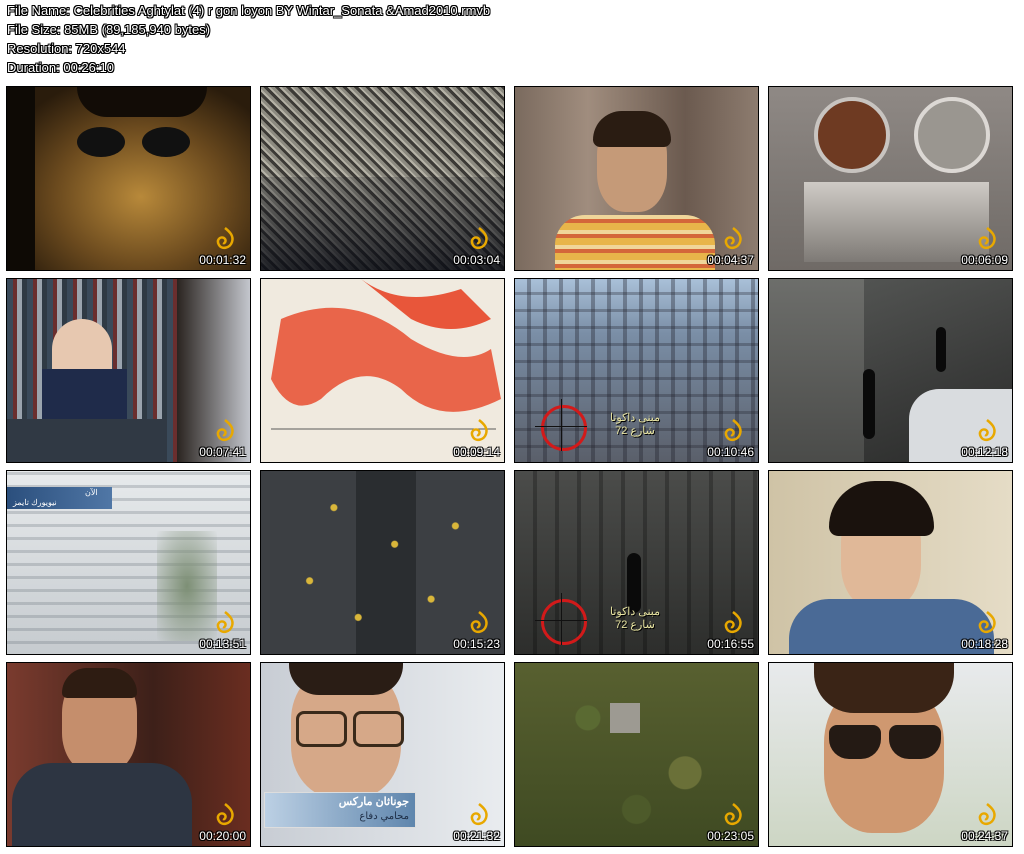 The width and height of the screenshot is (1024, 854). I want to click on timestamp: 00:12:18, so click(984, 452).